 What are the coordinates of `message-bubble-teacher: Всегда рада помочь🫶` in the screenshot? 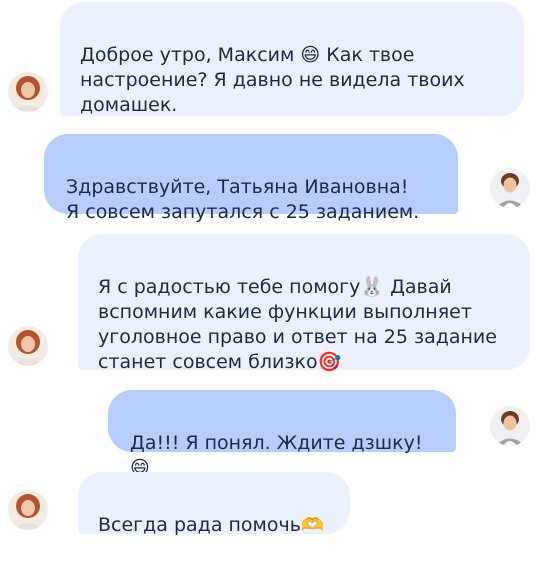 It's located at (214, 504).